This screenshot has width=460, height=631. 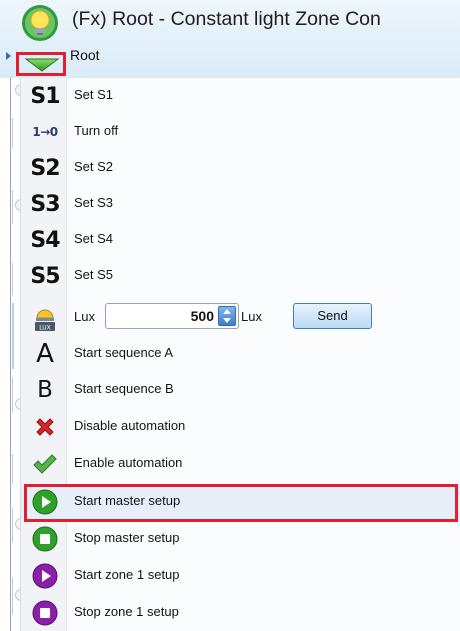 What do you see at coordinates (332, 316) in the screenshot?
I see `send-button: Send` at bounding box center [332, 316].